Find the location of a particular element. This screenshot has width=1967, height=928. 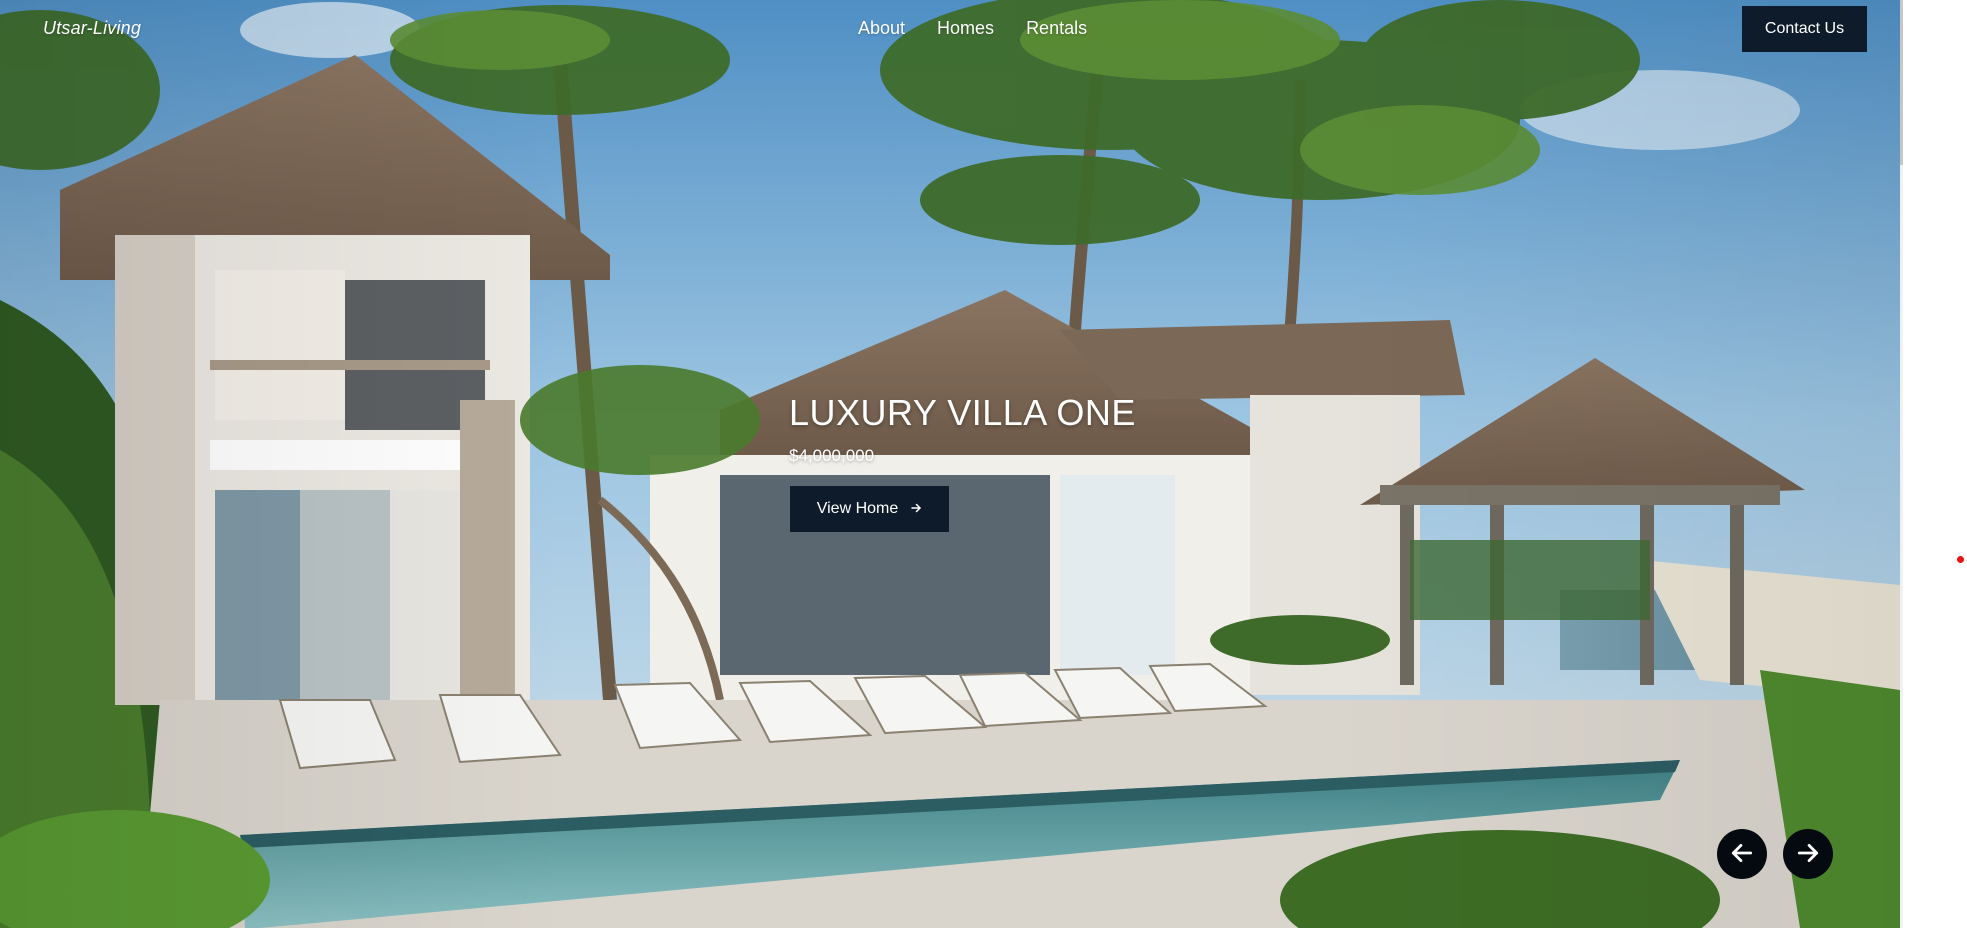

arrow-left-icon is located at coordinates (1742, 854).